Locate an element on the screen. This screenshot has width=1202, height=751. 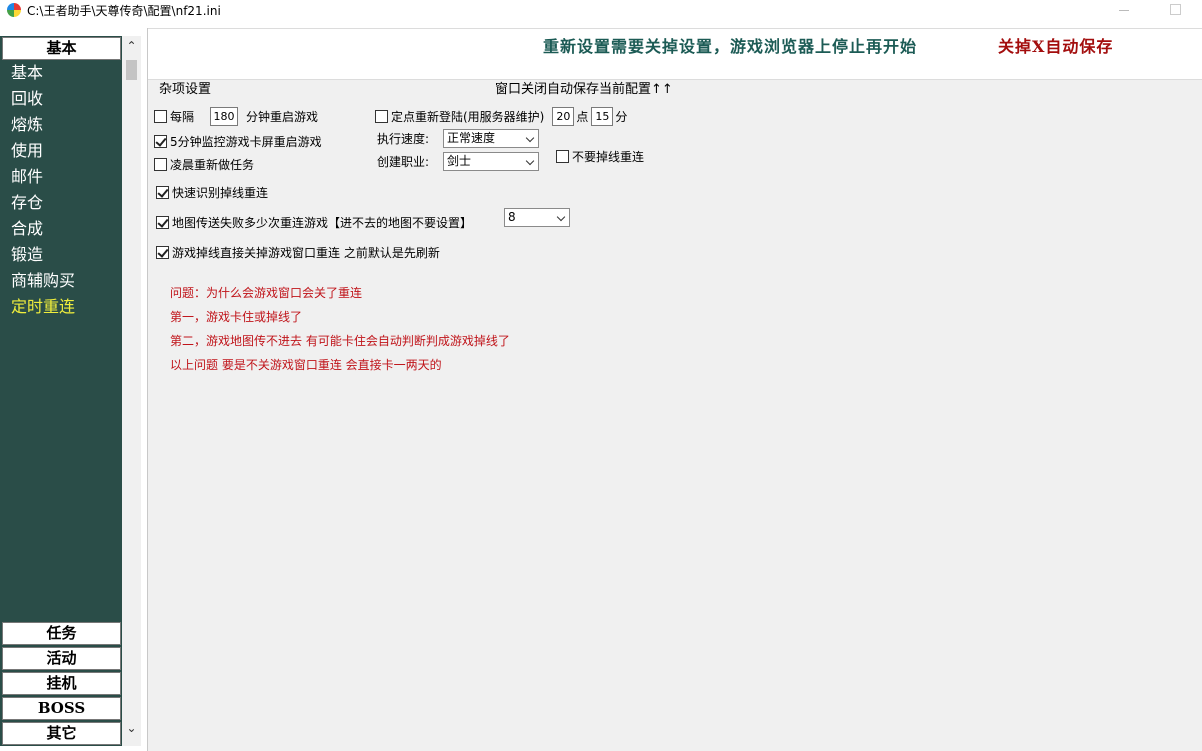
close-window-row: 游戏掉线直接关掉游戏窗口重连 之前默认是先刷新 is located at coordinates (298, 252).